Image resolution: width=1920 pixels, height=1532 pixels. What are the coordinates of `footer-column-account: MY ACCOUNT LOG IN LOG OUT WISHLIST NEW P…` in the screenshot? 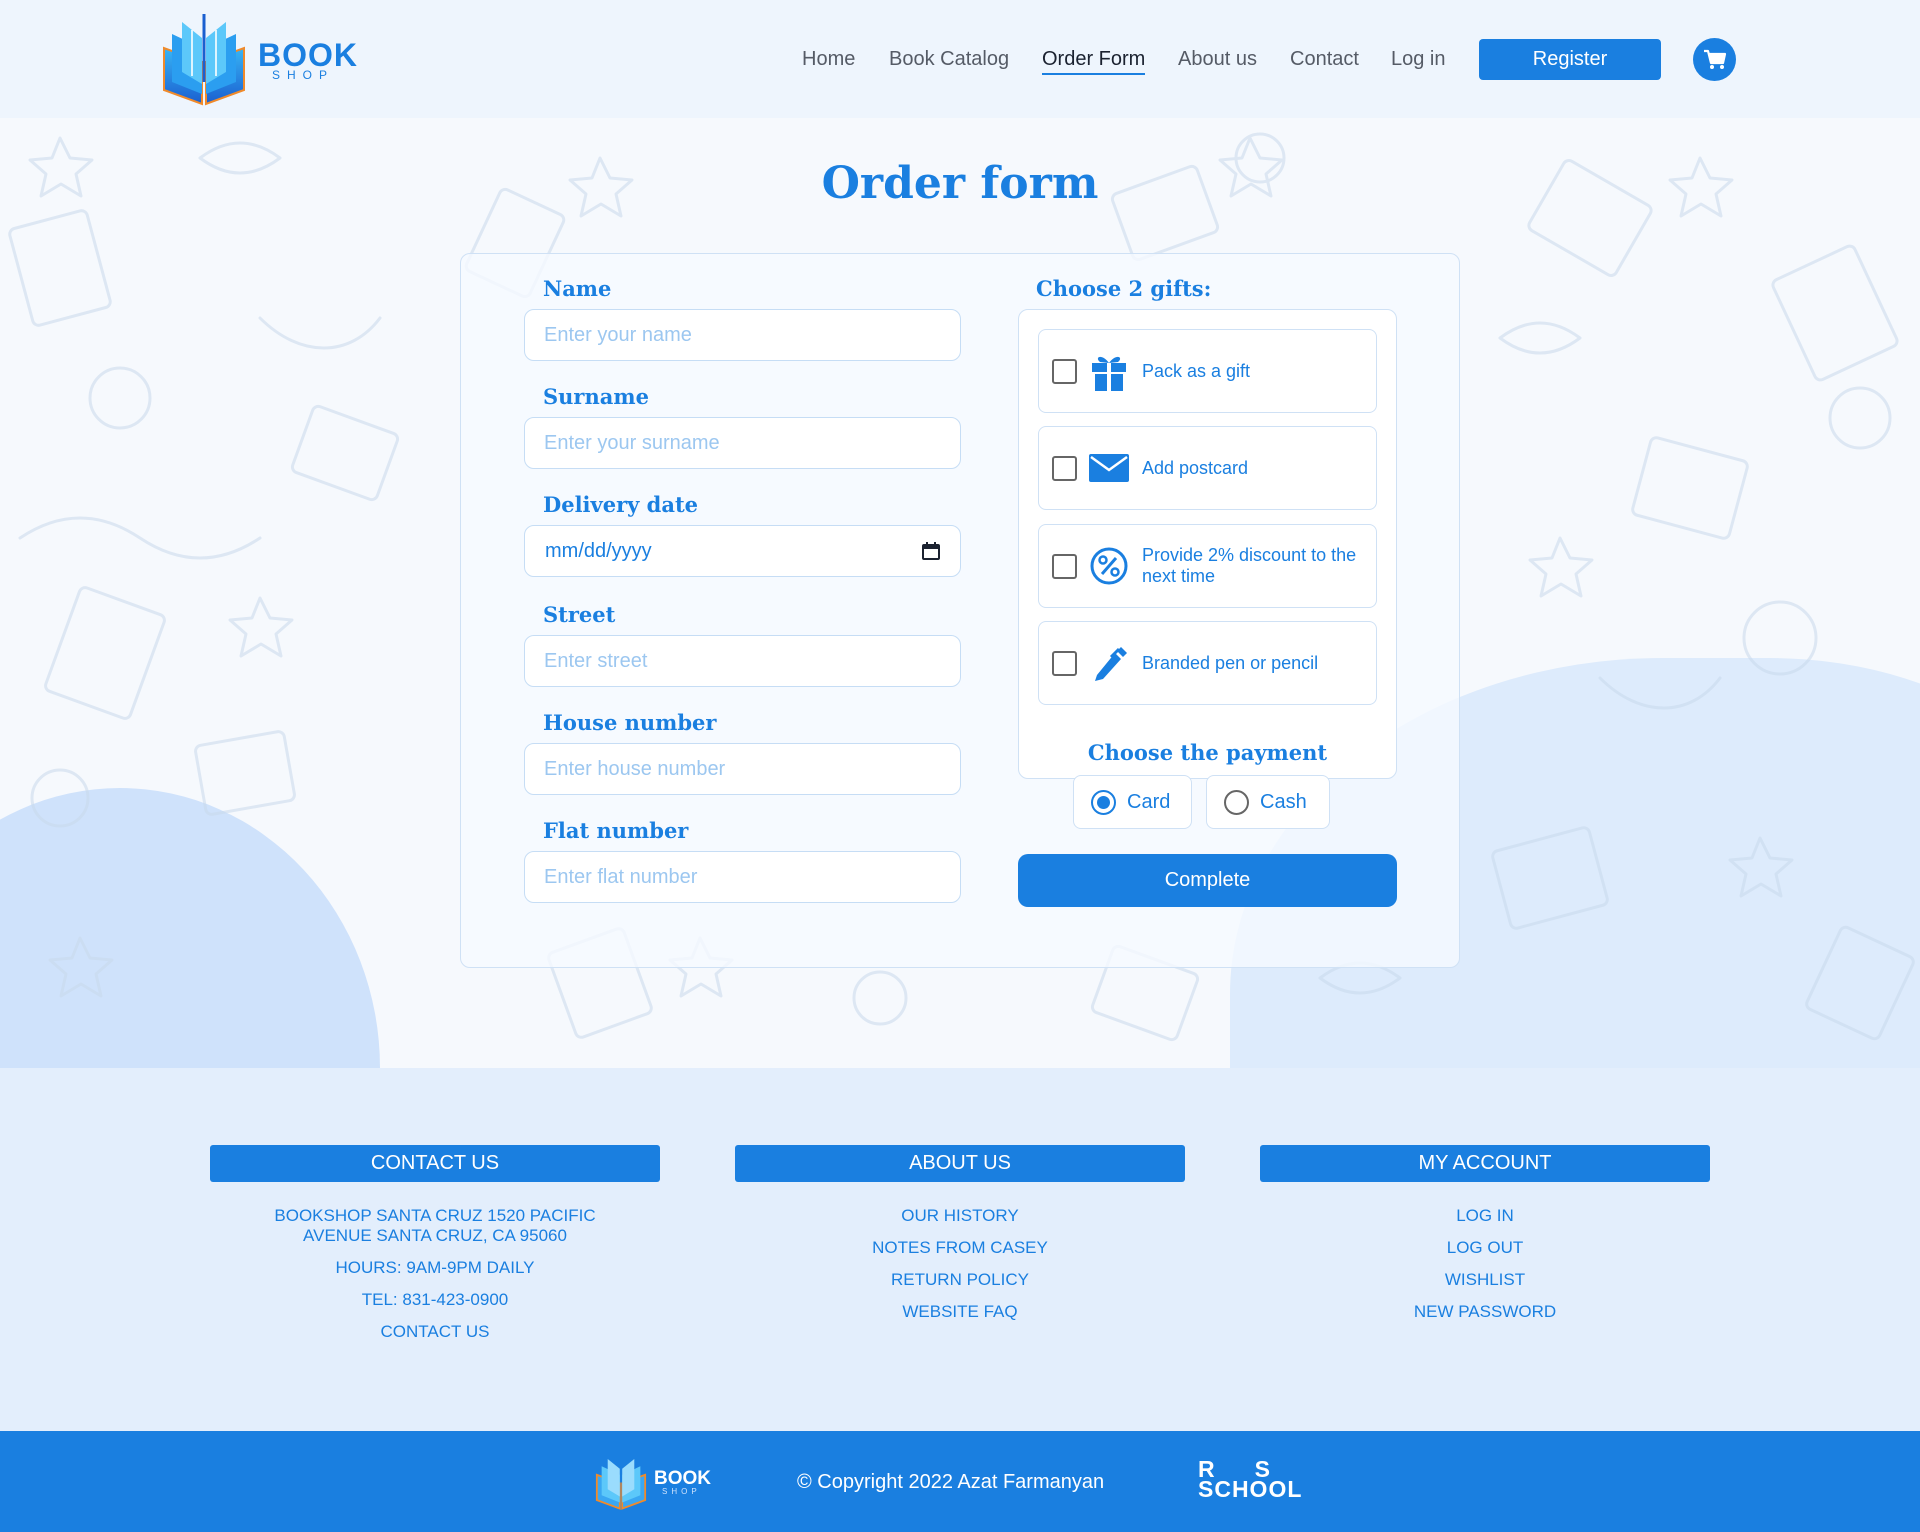 It's located at (1485, 1239).